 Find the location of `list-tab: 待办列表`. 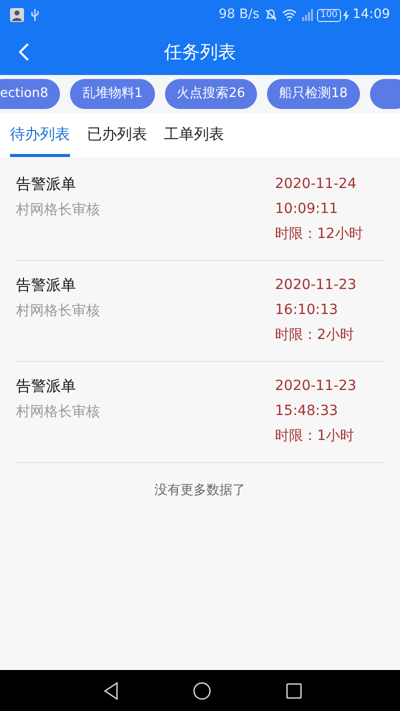

list-tab: 待办列表 is located at coordinates (40, 135).